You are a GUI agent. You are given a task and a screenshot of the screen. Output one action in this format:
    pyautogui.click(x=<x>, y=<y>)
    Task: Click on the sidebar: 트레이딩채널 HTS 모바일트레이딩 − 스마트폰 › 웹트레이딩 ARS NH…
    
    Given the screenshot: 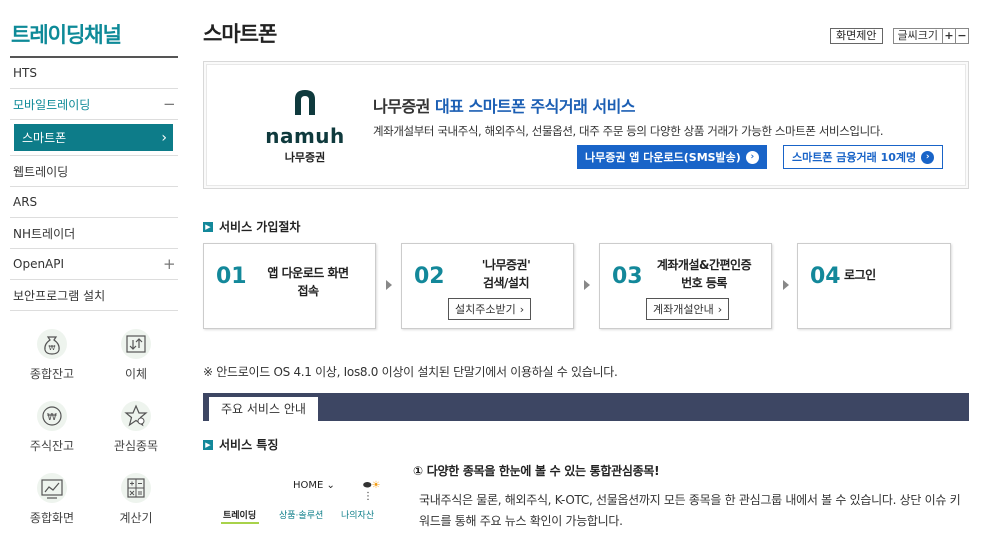 What is the action you would take?
    pyautogui.click(x=94, y=155)
    